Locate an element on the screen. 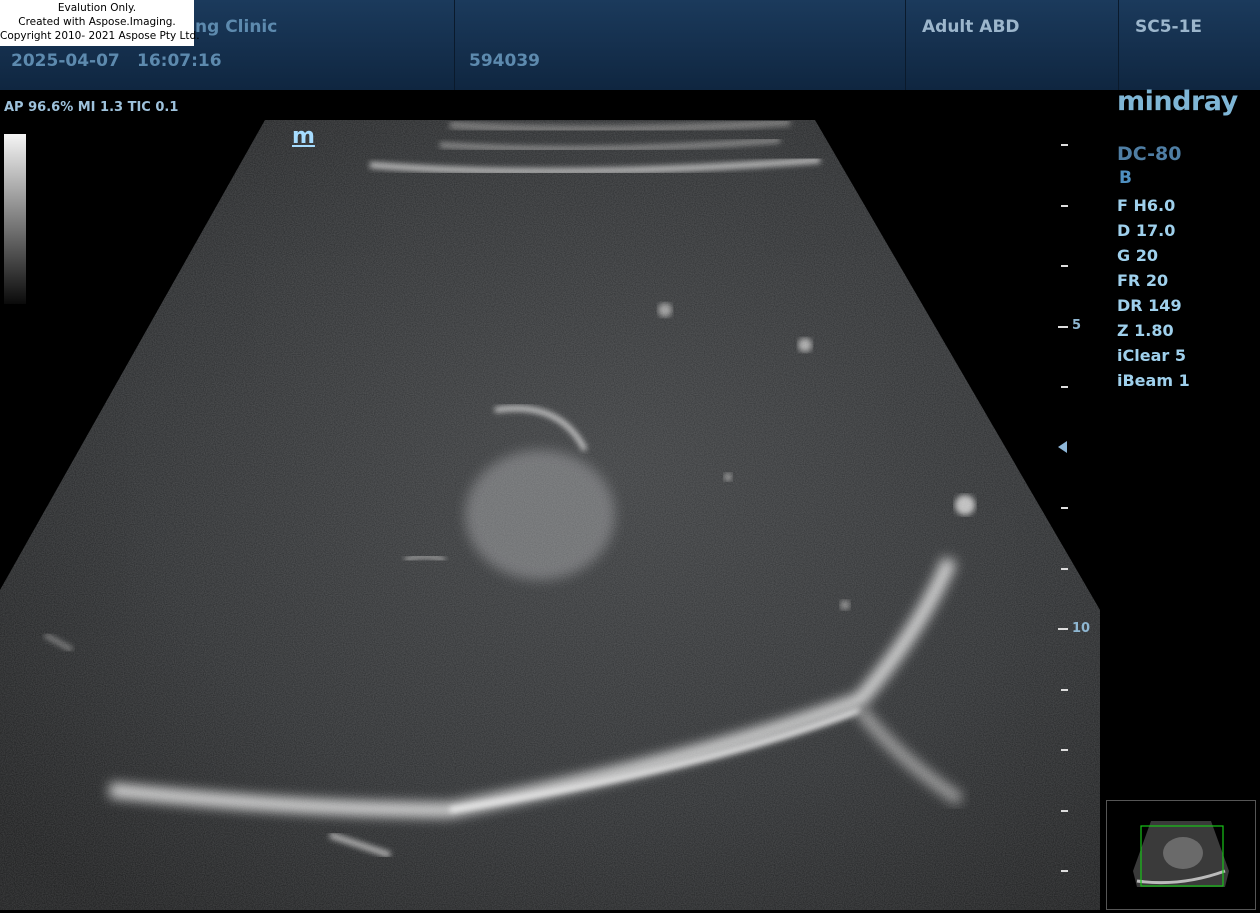 The width and height of the screenshot is (1260, 913). watermark-line: Copyright 2010- 2021 Aspose Pty Ltd. is located at coordinates (100, 36).